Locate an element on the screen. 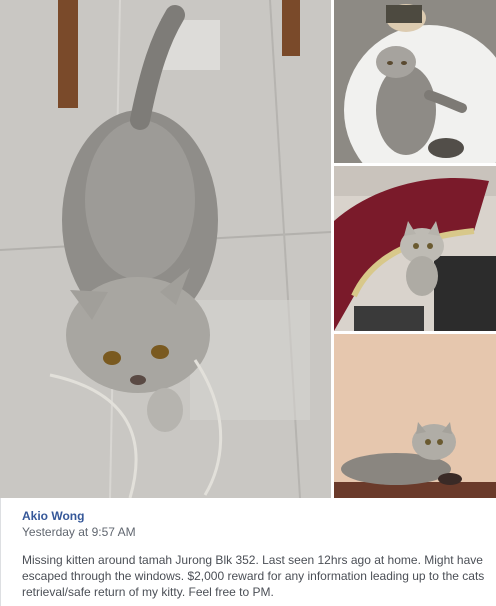 This screenshot has width=496, height=606. thumbnail-1-image is located at coordinates (415, 81).